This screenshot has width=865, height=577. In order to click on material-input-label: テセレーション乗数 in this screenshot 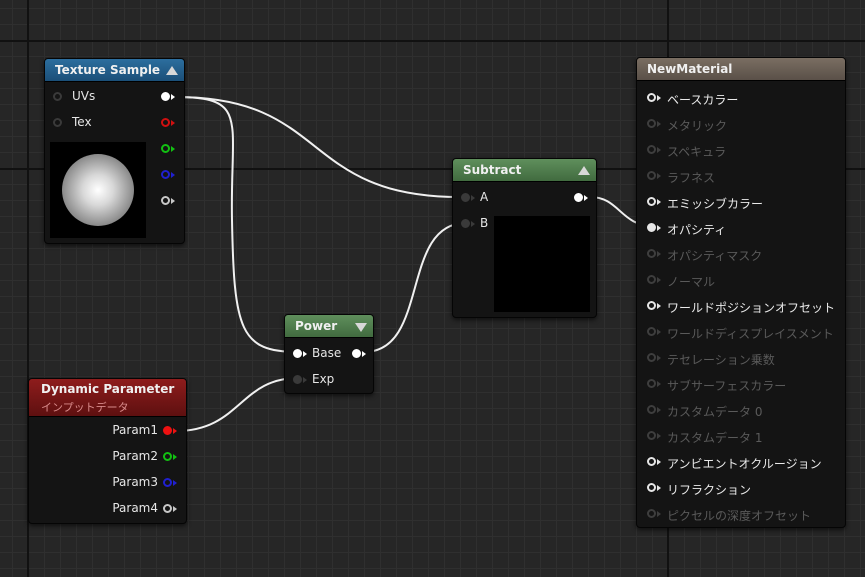, I will do `click(721, 360)`.